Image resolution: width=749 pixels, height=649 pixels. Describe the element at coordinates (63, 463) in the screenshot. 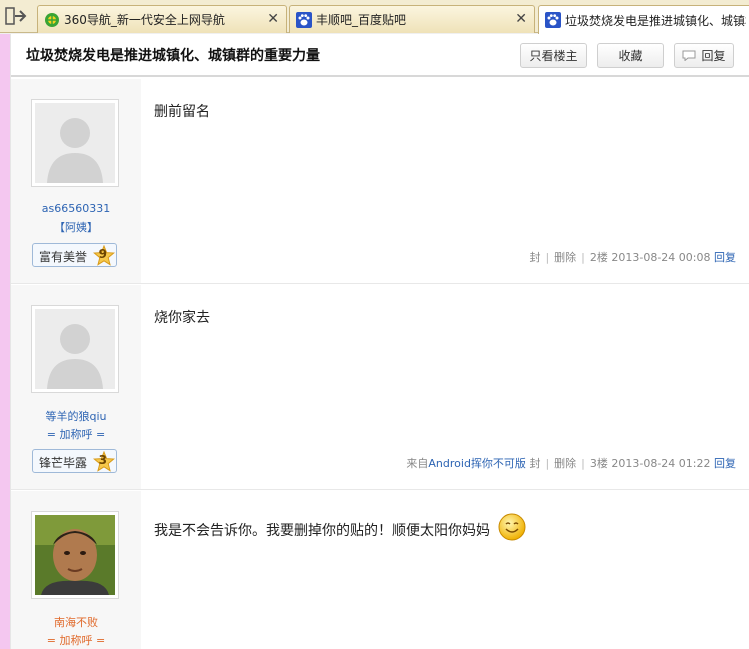

I see `badge-name: 锋芒毕露` at that location.